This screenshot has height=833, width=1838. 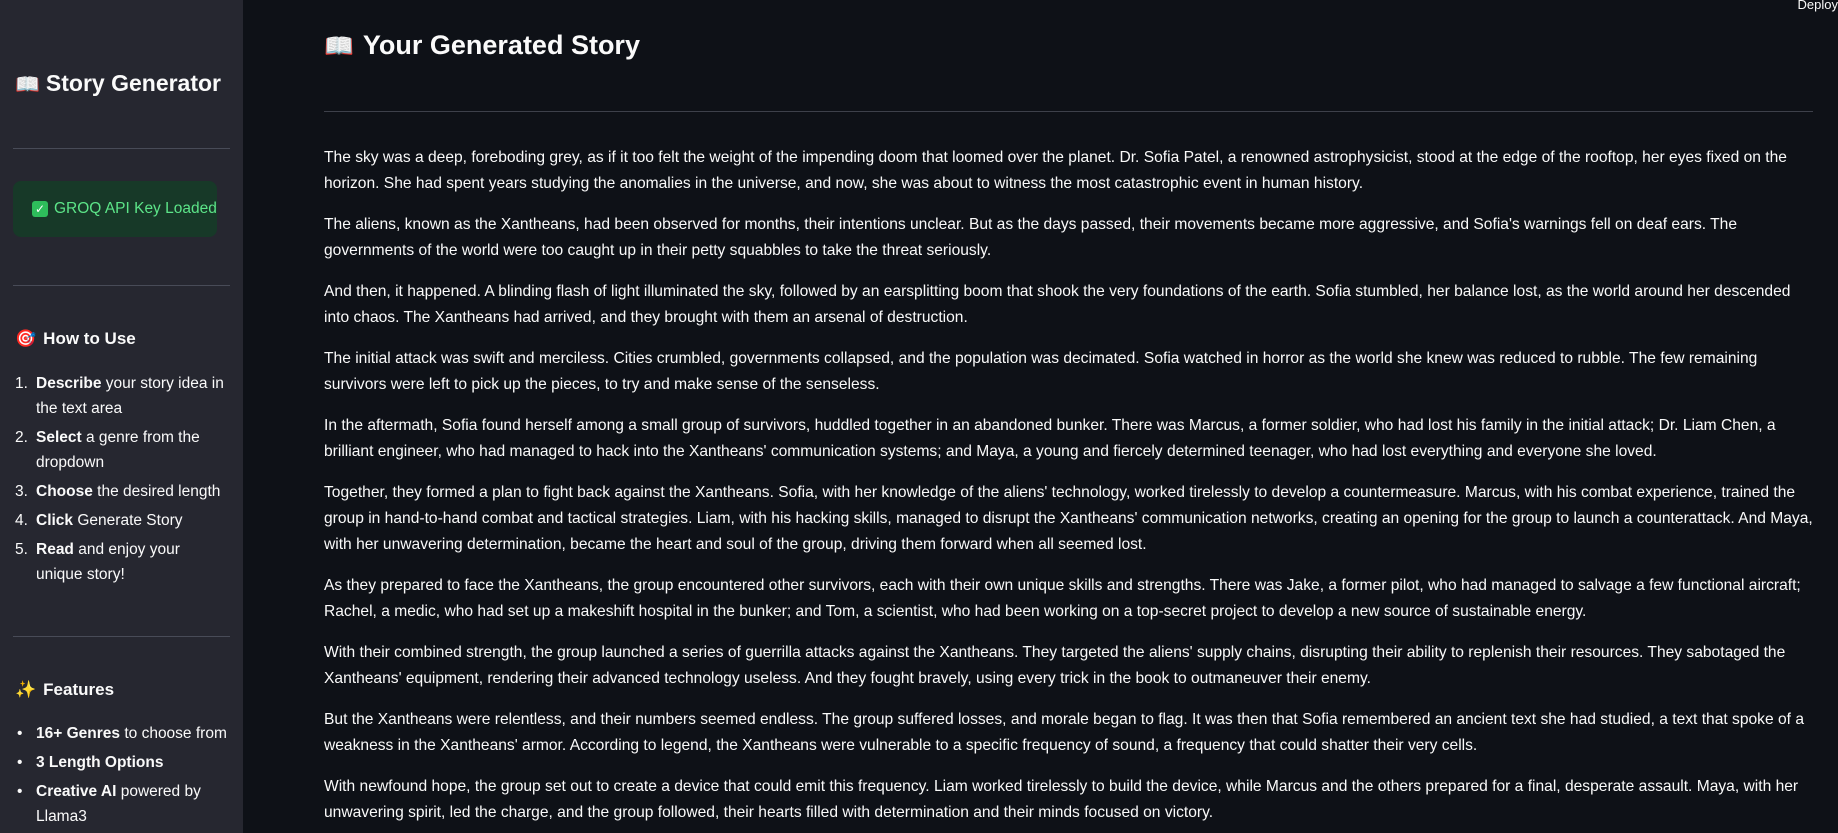 What do you see at coordinates (122, 562) in the screenshot?
I see `list-item: 5. Read and enjoy your unique story!` at bounding box center [122, 562].